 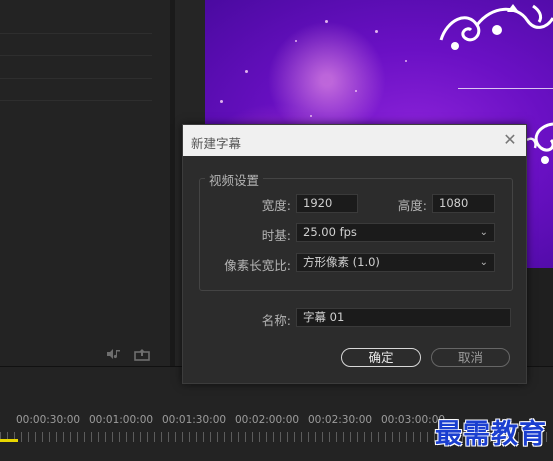 What do you see at coordinates (142, 356) in the screenshot?
I see `export-frame-icon` at bounding box center [142, 356].